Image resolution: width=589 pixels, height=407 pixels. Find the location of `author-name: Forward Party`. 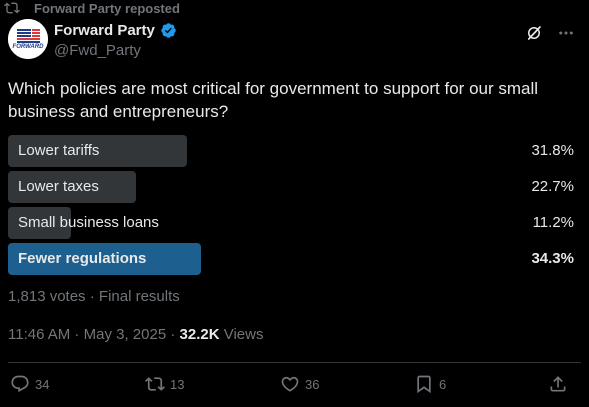

author-name: Forward Party is located at coordinates (104, 30).